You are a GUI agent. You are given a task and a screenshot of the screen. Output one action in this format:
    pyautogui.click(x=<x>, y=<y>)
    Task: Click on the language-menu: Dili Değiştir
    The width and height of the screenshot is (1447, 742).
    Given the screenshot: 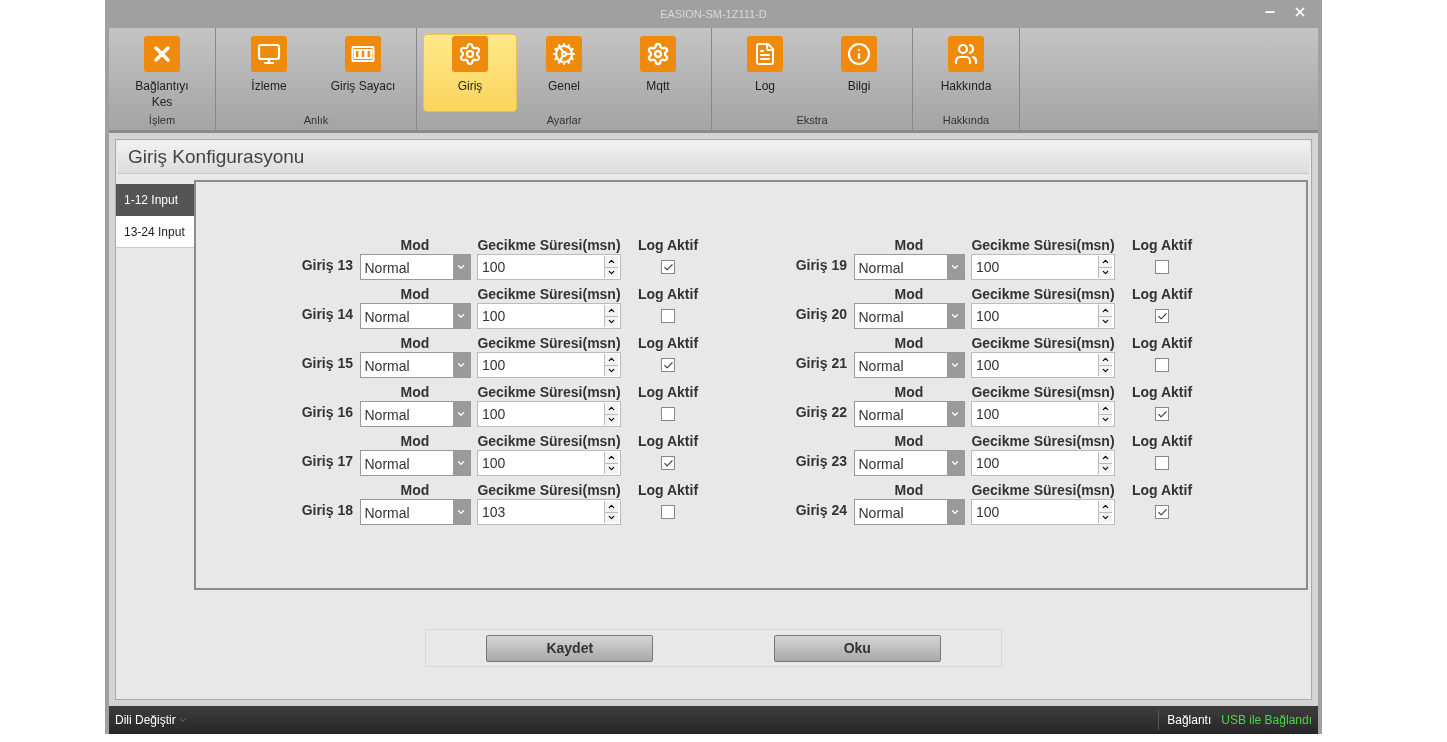 What is the action you would take?
    pyautogui.click(x=151, y=720)
    